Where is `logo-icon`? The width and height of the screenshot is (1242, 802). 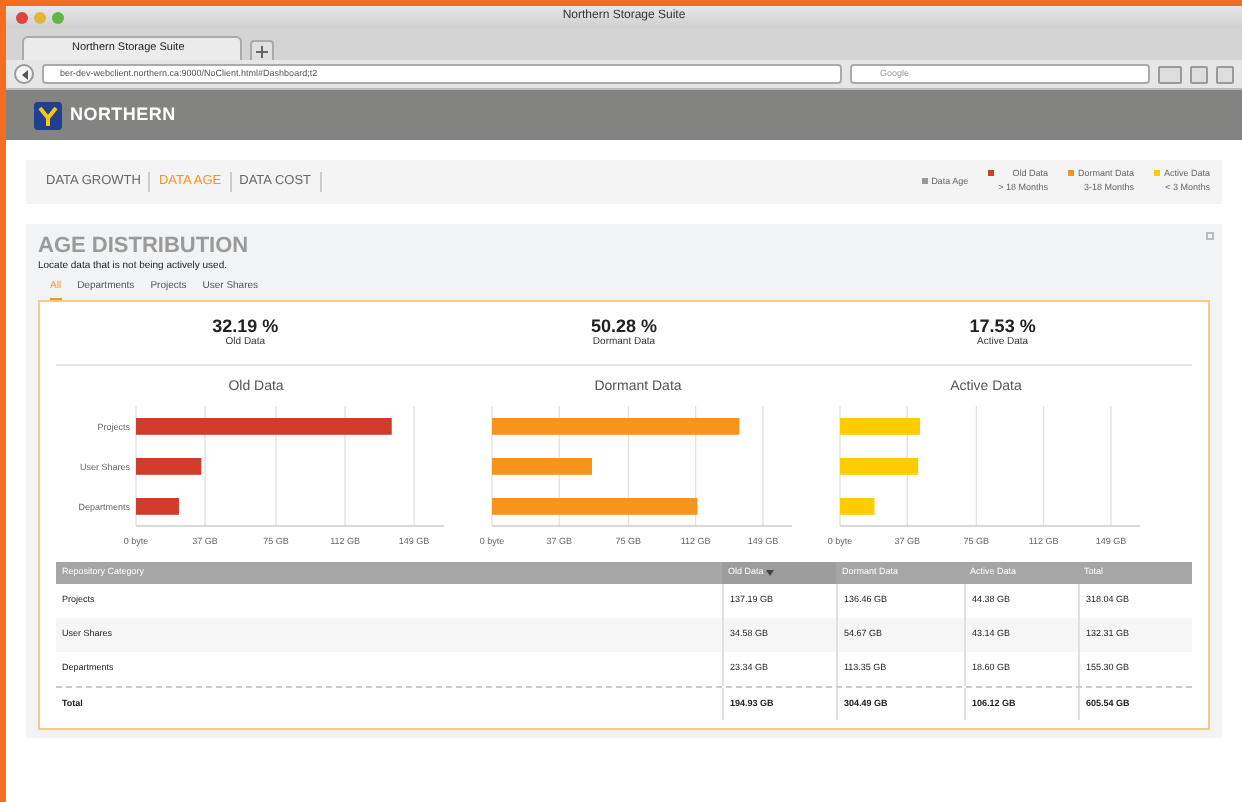 logo-icon is located at coordinates (48, 115).